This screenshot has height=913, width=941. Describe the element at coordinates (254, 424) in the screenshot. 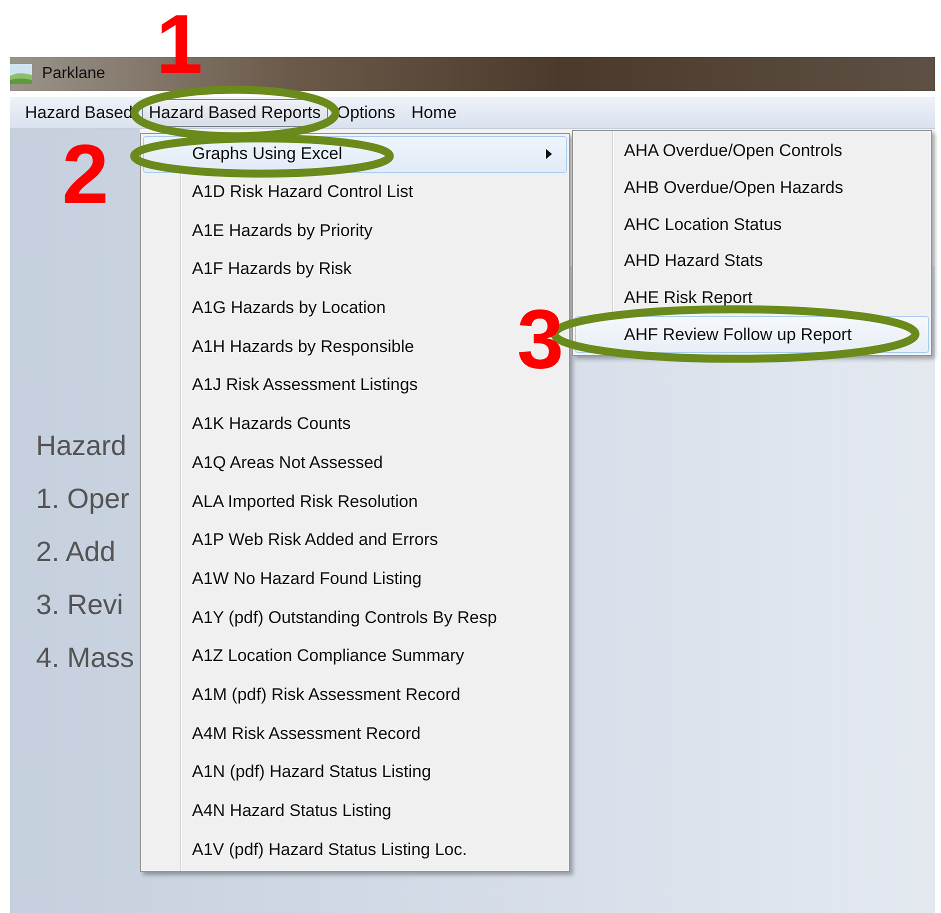

I see `menu-item: A1K Hazards Counts` at that location.